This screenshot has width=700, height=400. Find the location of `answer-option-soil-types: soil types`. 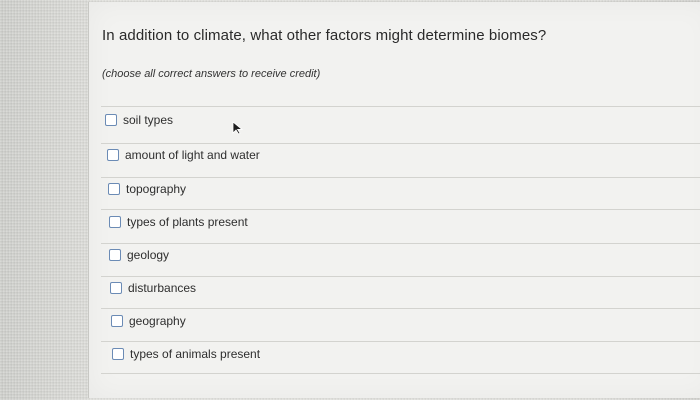

answer-option-soil-types: soil types is located at coordinates (139, 120).